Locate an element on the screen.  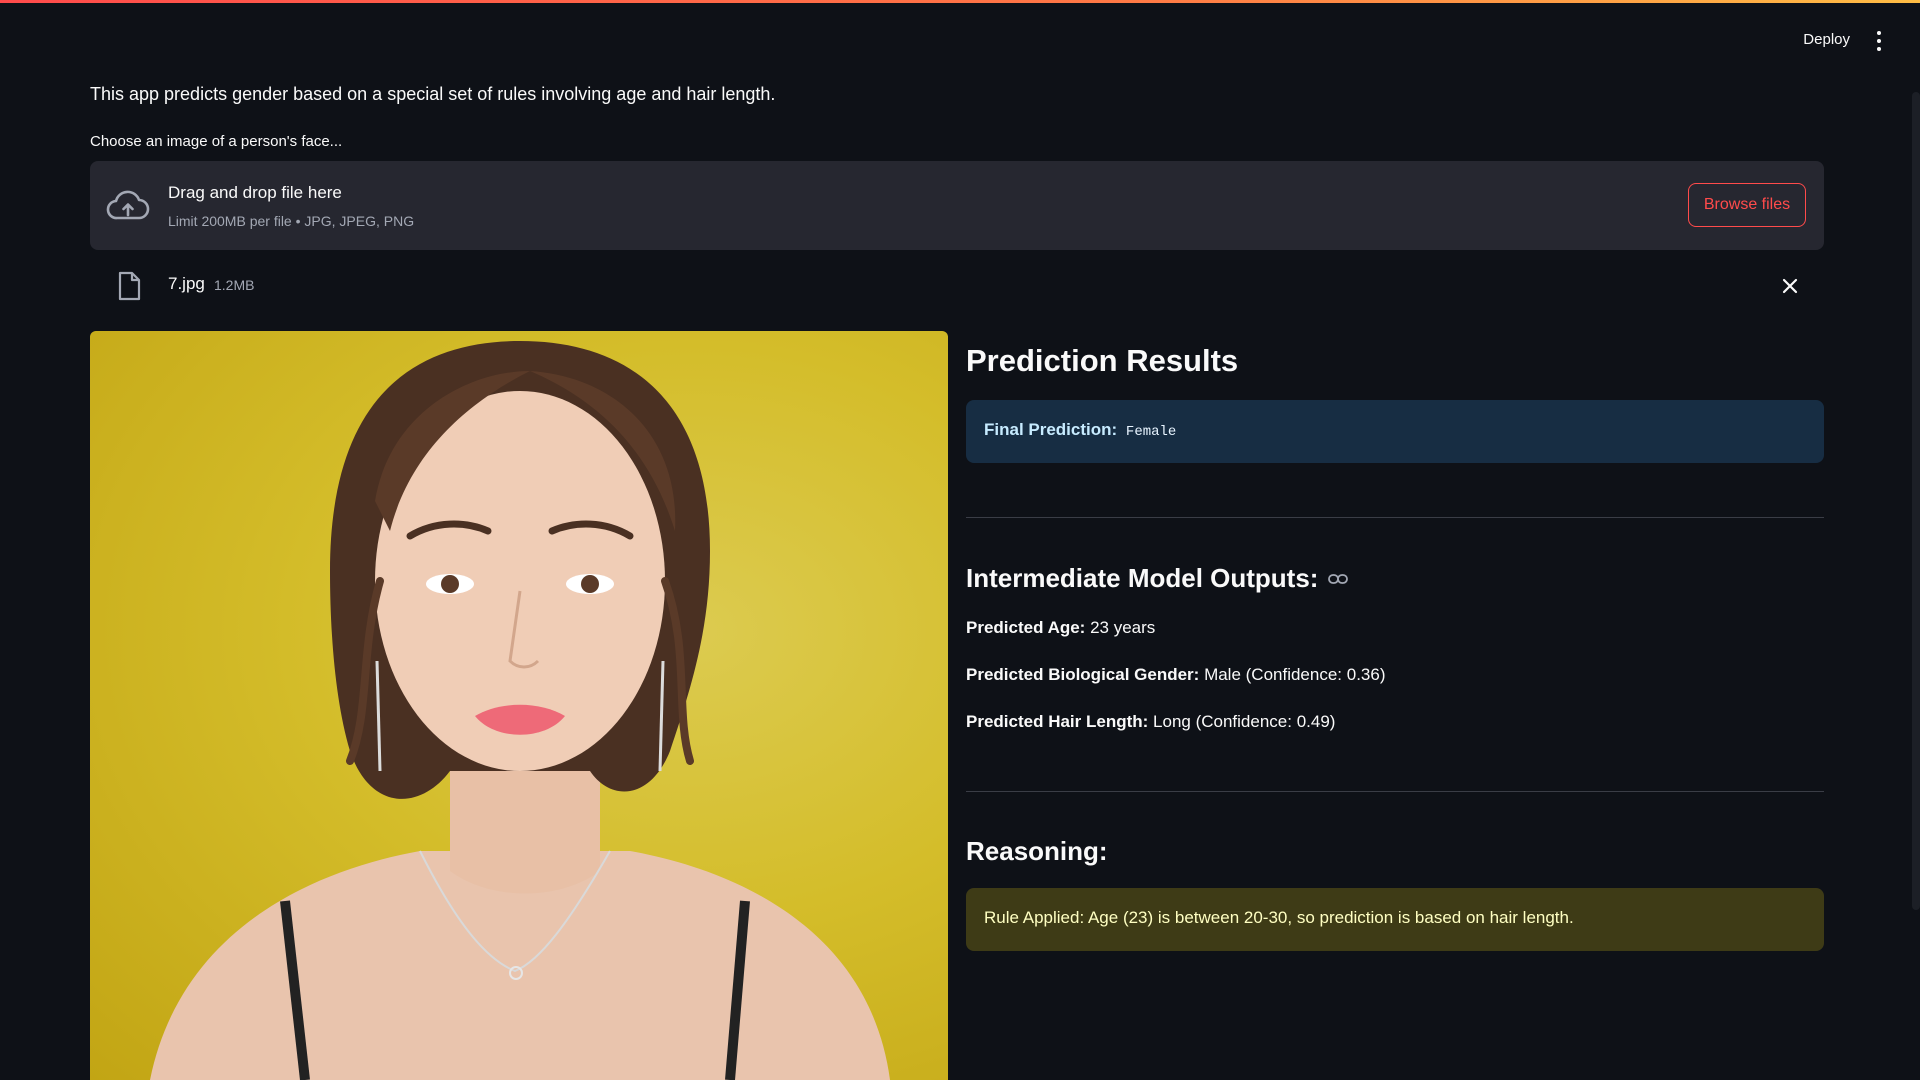
intermediate-outputs-heading: Intermediate Model Outputs: is located at coordinates (1157, 578).